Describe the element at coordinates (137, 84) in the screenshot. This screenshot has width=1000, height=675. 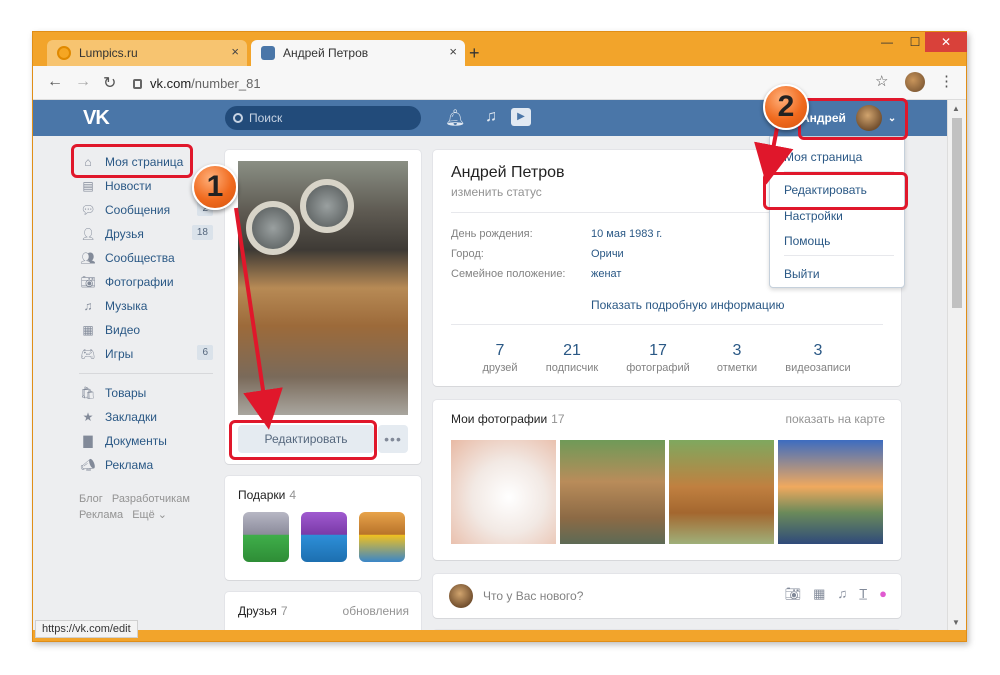
I see `lock-icon` at that location.